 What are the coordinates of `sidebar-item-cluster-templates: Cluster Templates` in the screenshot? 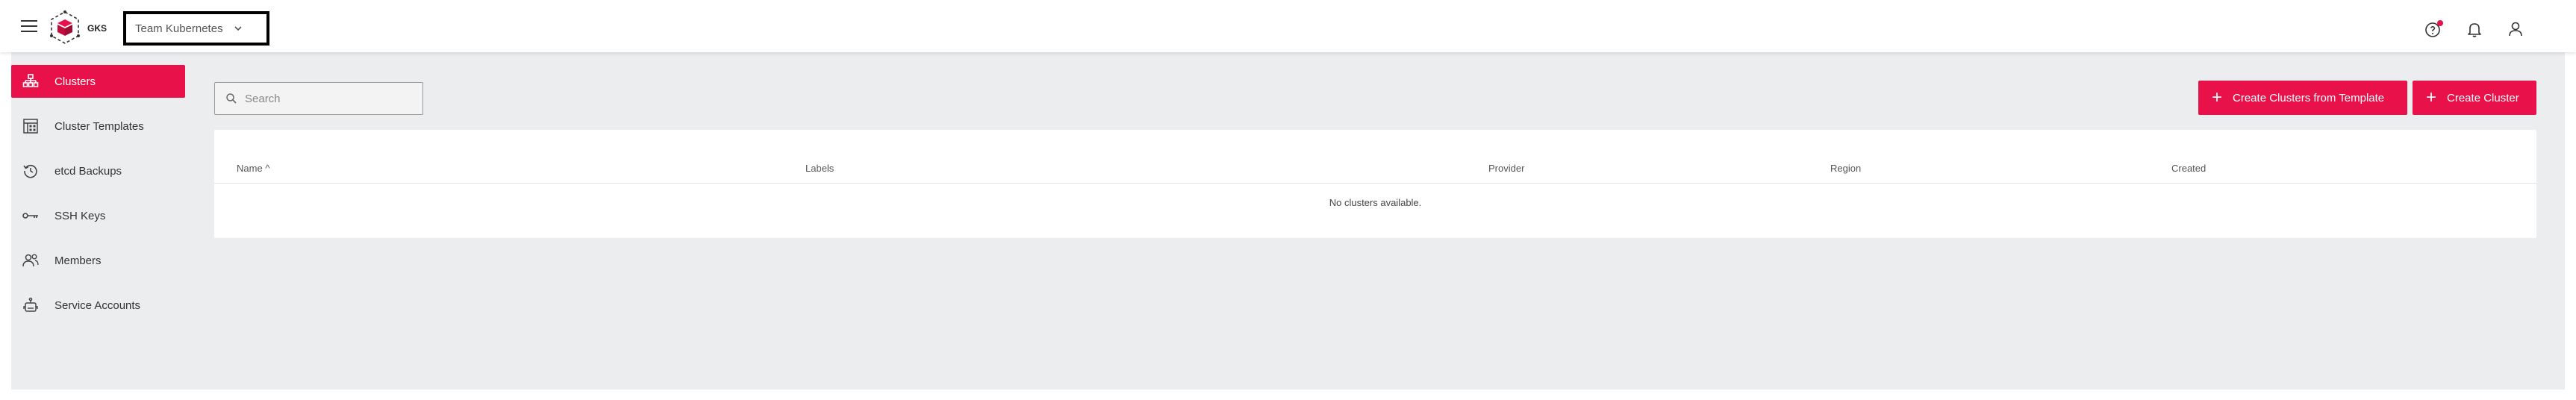 It's located at (98, 127).